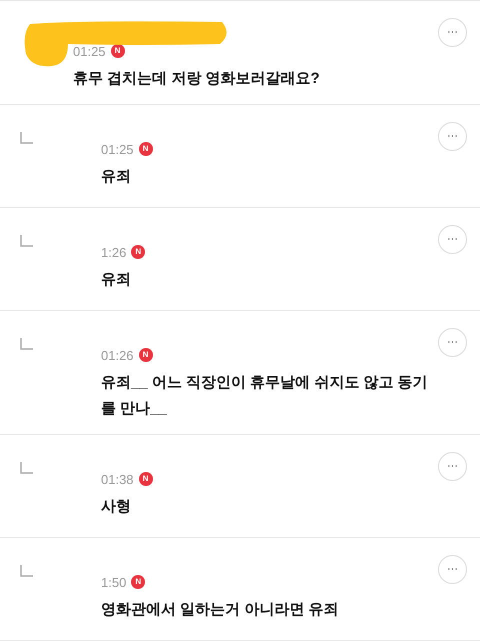  What do you see at coordinates (113, 252) in the screenshot?
I see `comment-time: 1:26` at bounding box center [113, 252].